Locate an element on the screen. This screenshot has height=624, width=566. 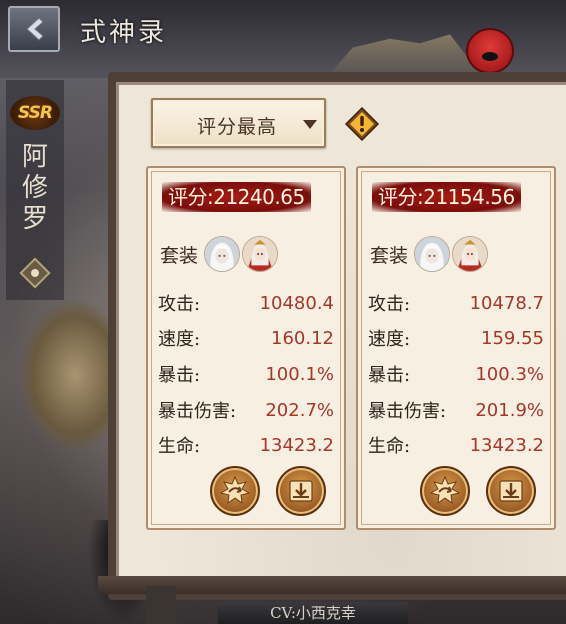
sort-dropdown: 评分最高 is located at coordinates (238, 123).